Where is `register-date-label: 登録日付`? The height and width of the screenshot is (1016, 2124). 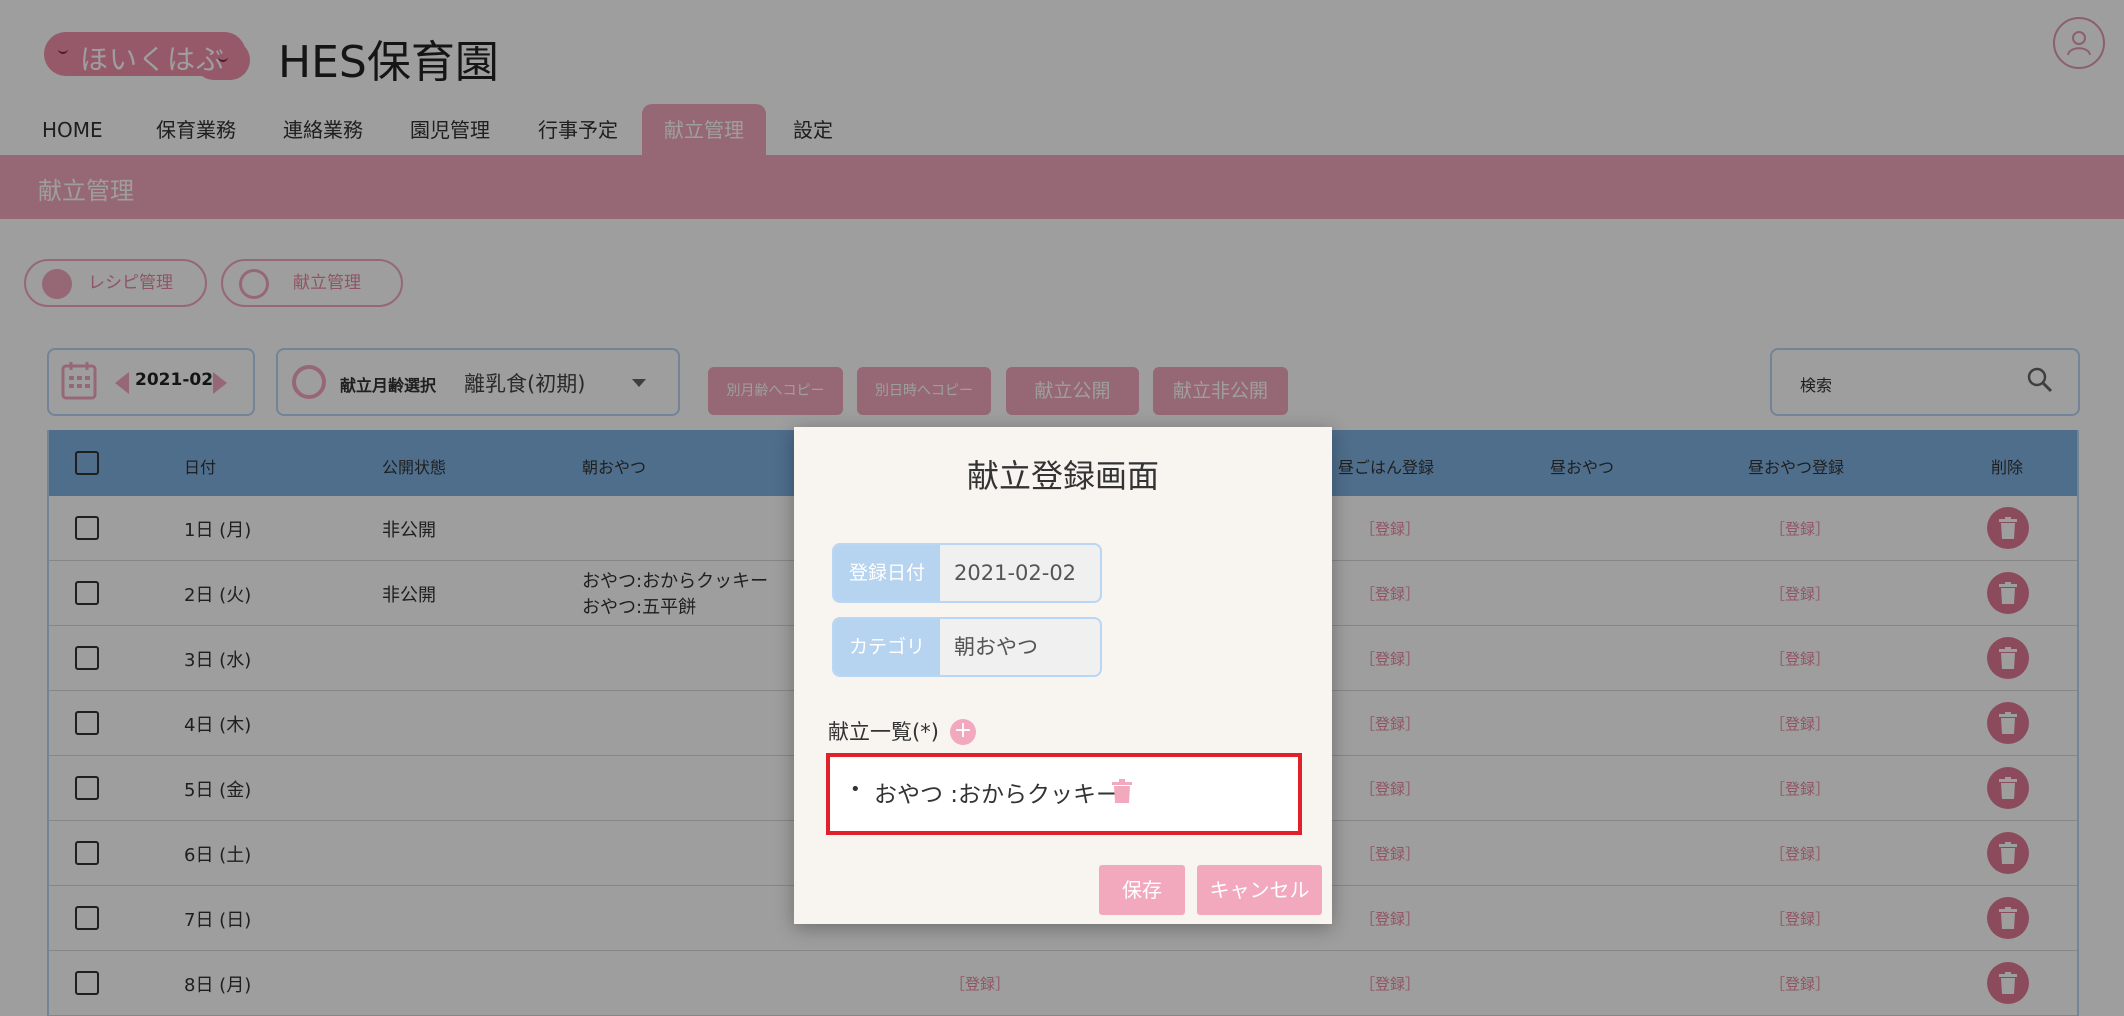
register-date-label: 登録日付 is located at coordinates (887, 573).